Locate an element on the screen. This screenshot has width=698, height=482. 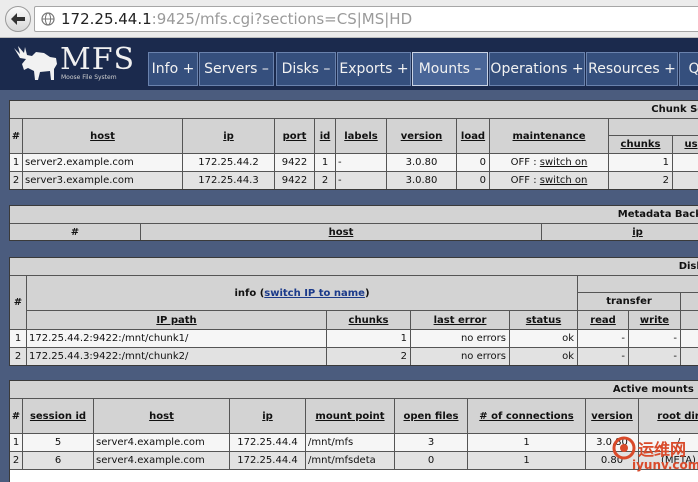
disks-info-header: info (switch IP to name) is located at coordinates (302, 293).